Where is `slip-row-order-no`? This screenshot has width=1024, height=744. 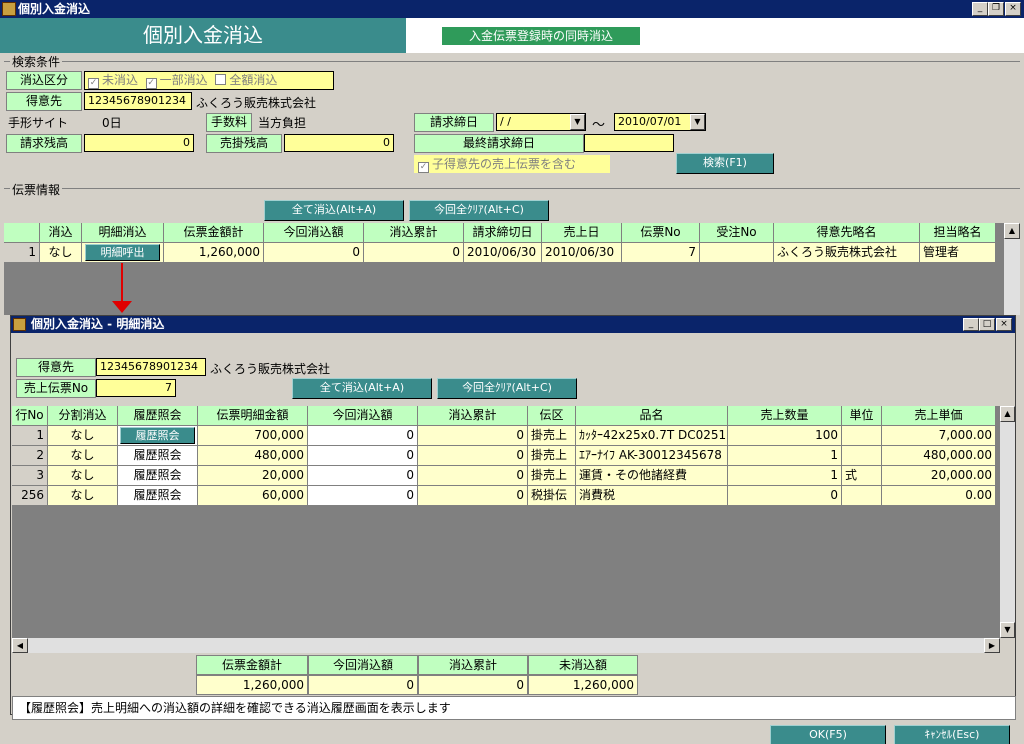 slip-row-order-no is located at coordinates (737, 253).